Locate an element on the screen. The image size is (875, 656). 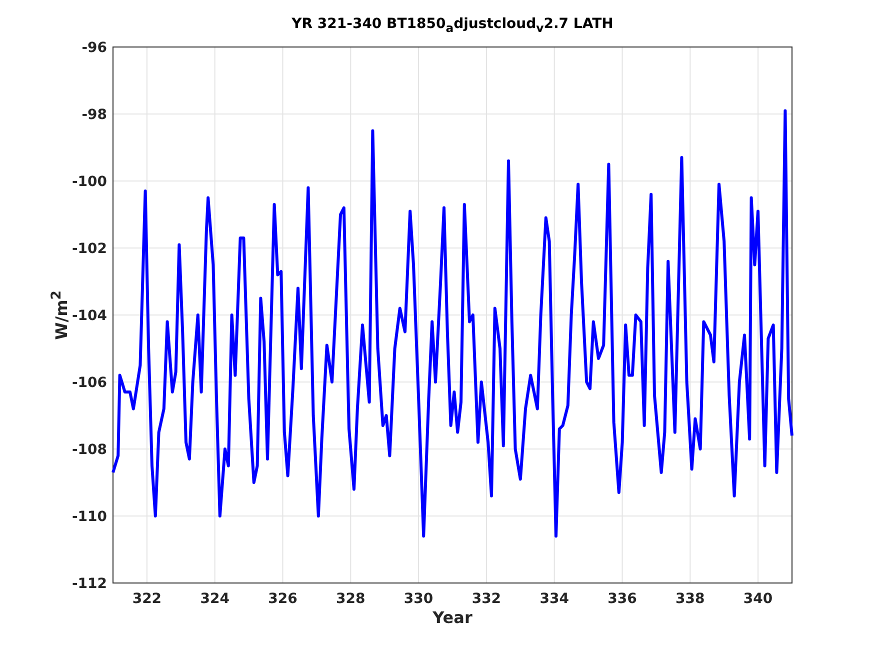
y-tick-label: -100 is located at coordinates (89, 182).